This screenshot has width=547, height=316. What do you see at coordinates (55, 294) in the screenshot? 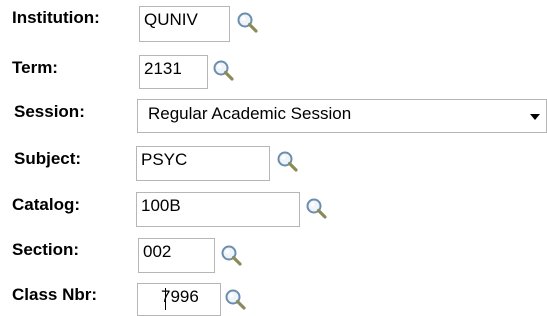
I see `class-nbr-label: Class Nbr:` at bounding box center [55, 294].